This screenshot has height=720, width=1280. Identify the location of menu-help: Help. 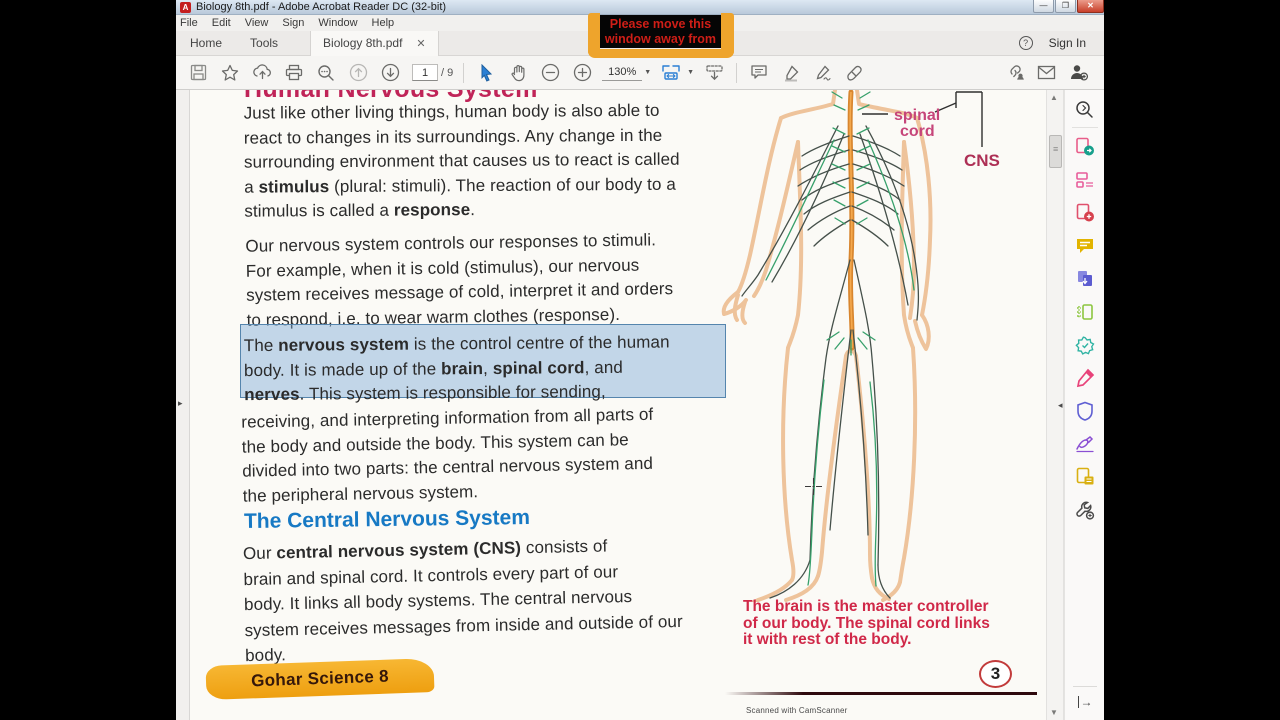
(383, 23).